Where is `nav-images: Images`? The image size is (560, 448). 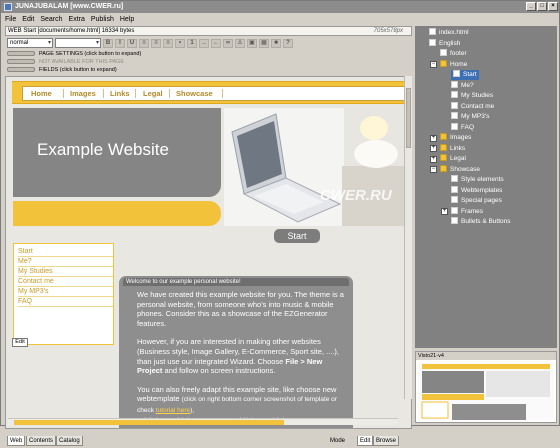 nav-images: Images is located at coordinates (83, 93).